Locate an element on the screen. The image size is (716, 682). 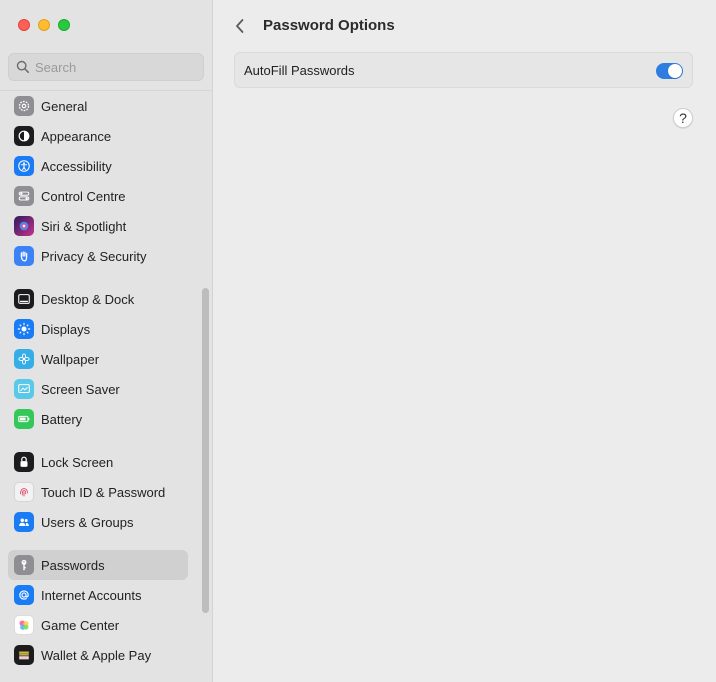
accessibility-icon is located at coordinates (24, 166).